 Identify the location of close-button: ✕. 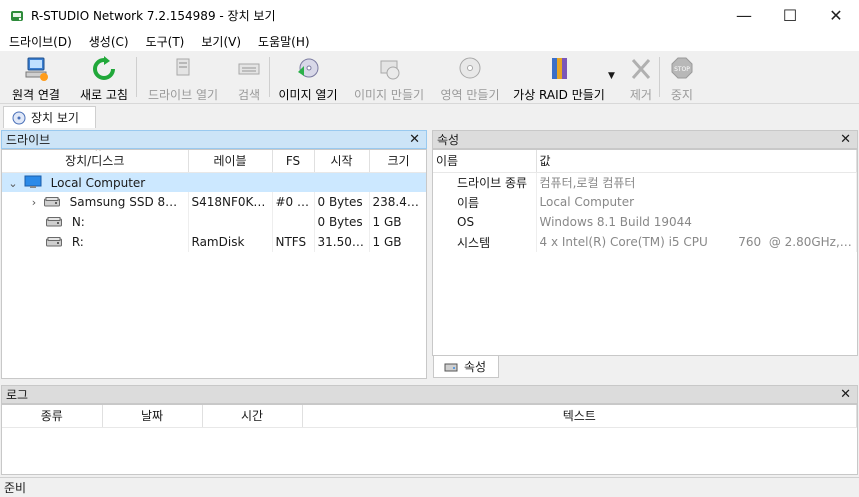
(836, 15).